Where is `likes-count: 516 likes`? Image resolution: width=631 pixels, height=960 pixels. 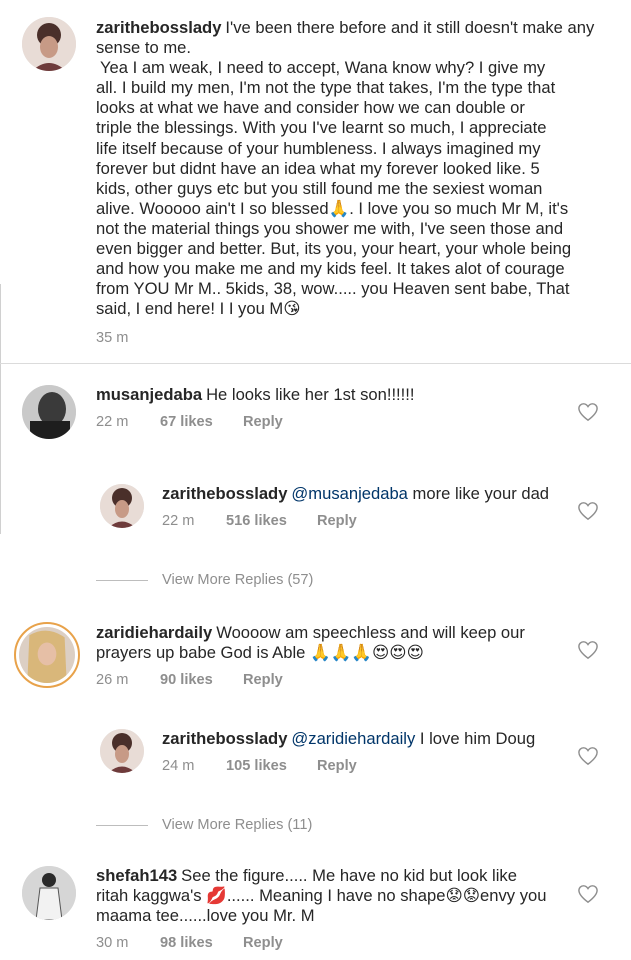
likes-count: 516 likes is located at coordinates (271, 521).